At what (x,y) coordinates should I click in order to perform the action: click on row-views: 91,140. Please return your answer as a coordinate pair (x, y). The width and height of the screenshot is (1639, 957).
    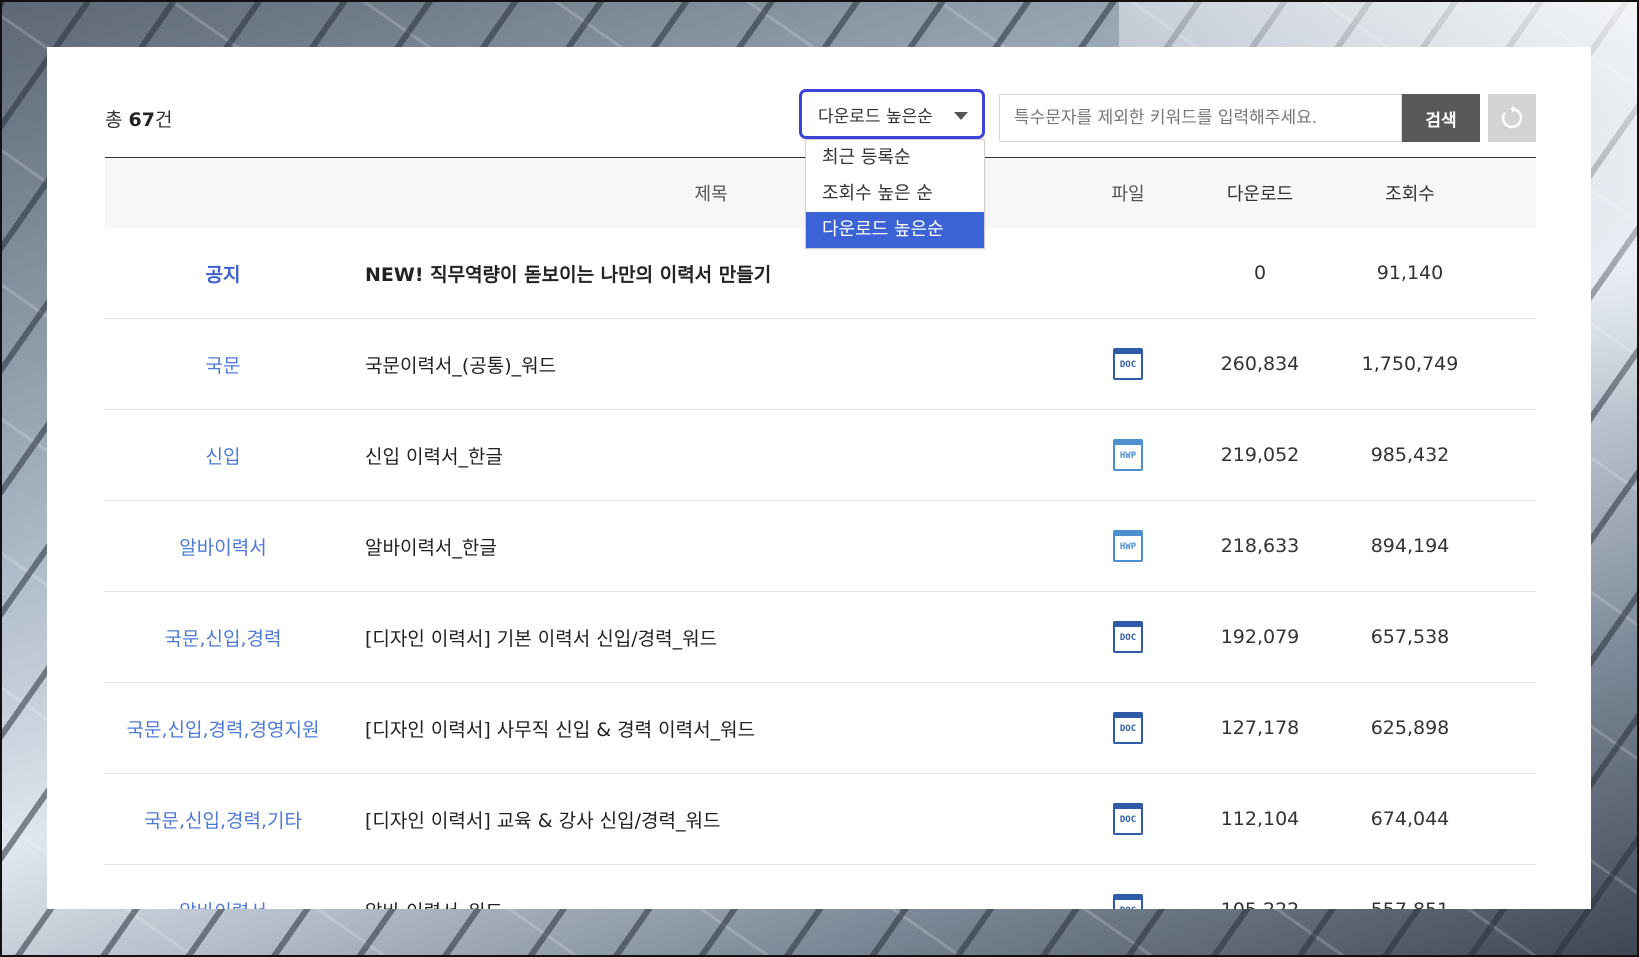
    Looking at the image, I should click on (1410, 273).